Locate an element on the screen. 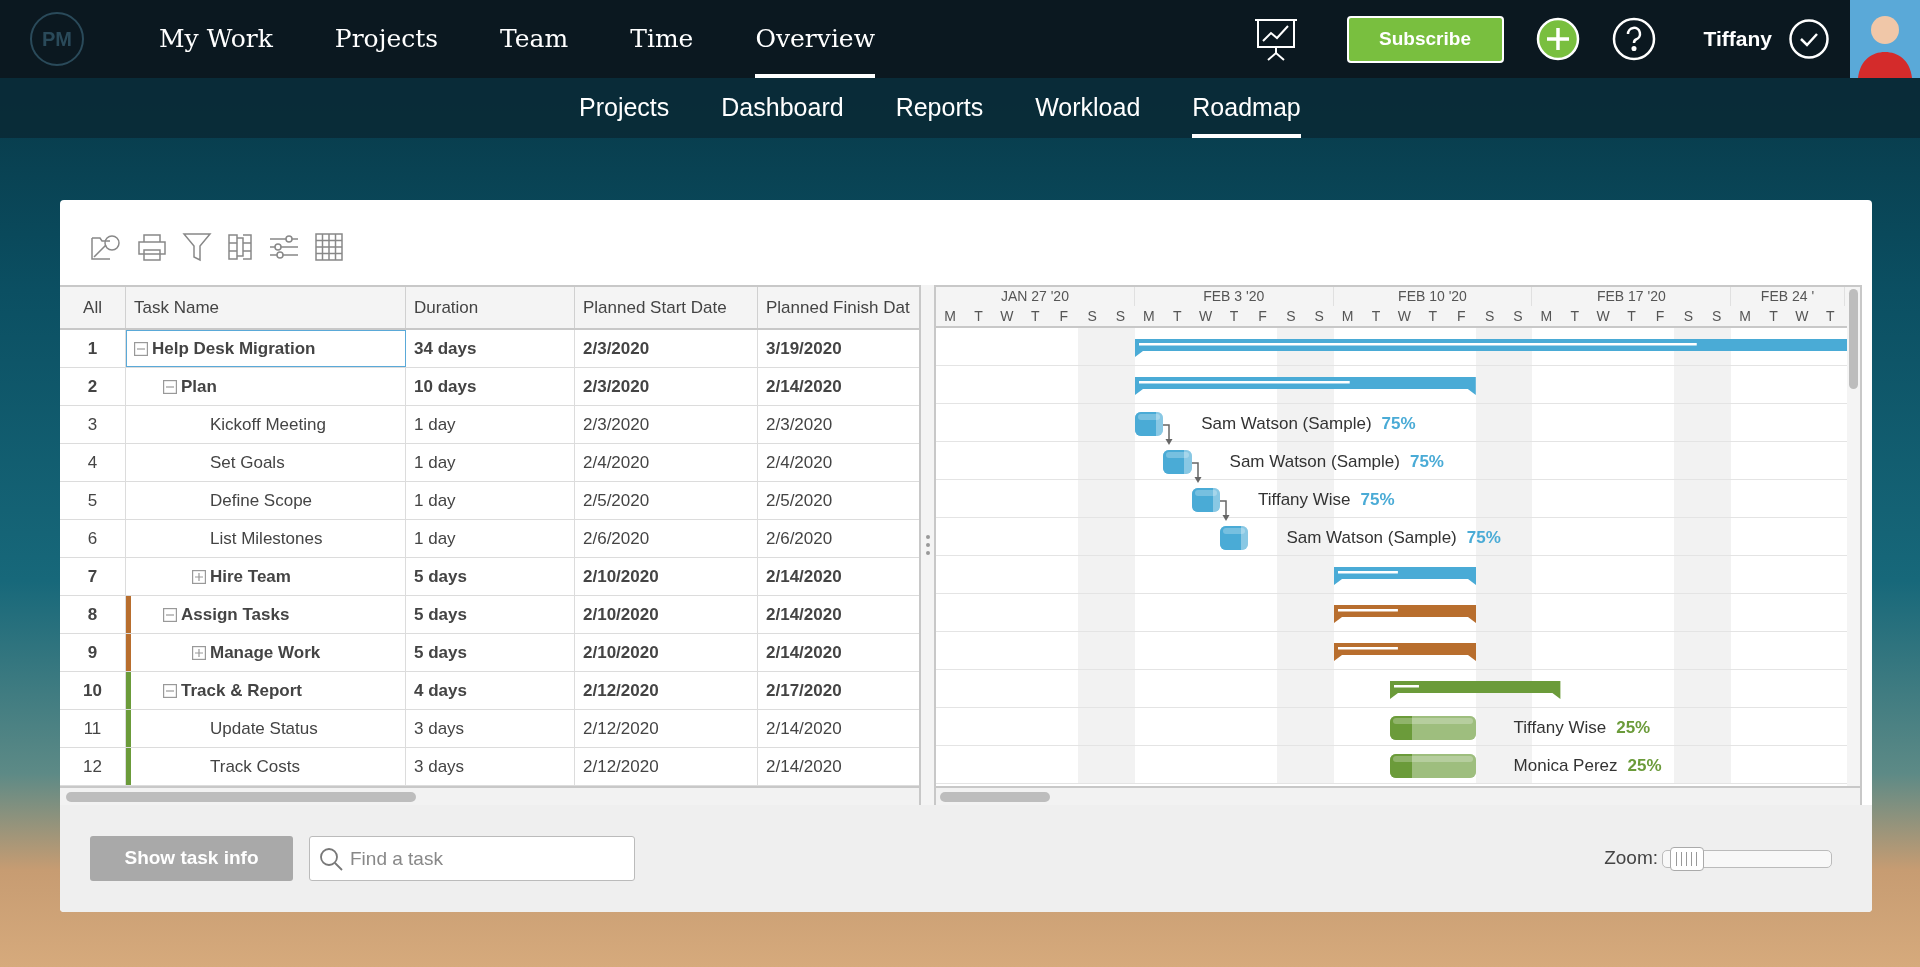 This screenshot has height=967, width=1920. name-cell: Track & Report is located at coordinates (266, 690).